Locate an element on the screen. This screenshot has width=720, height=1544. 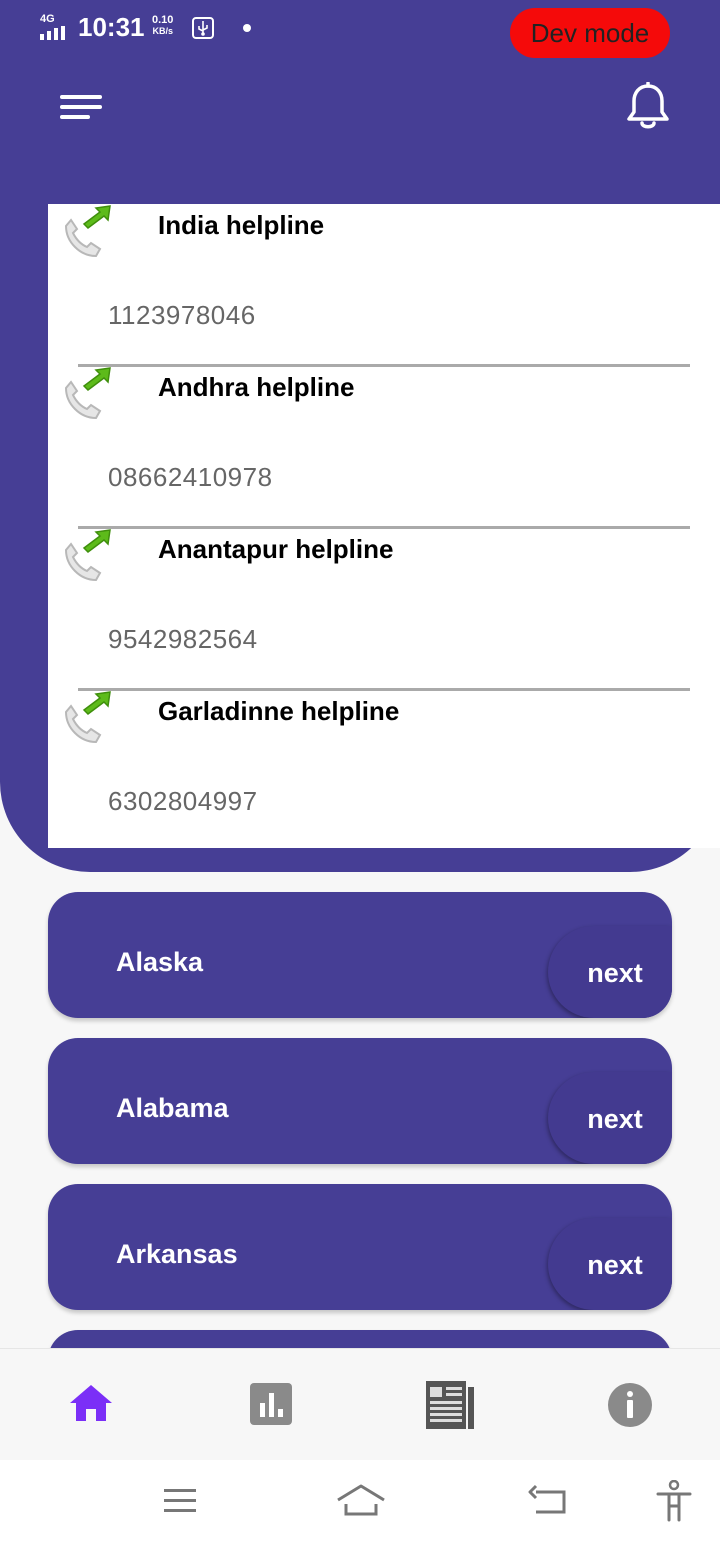
recent-apps-icon is located at coordinates (182, 1500).